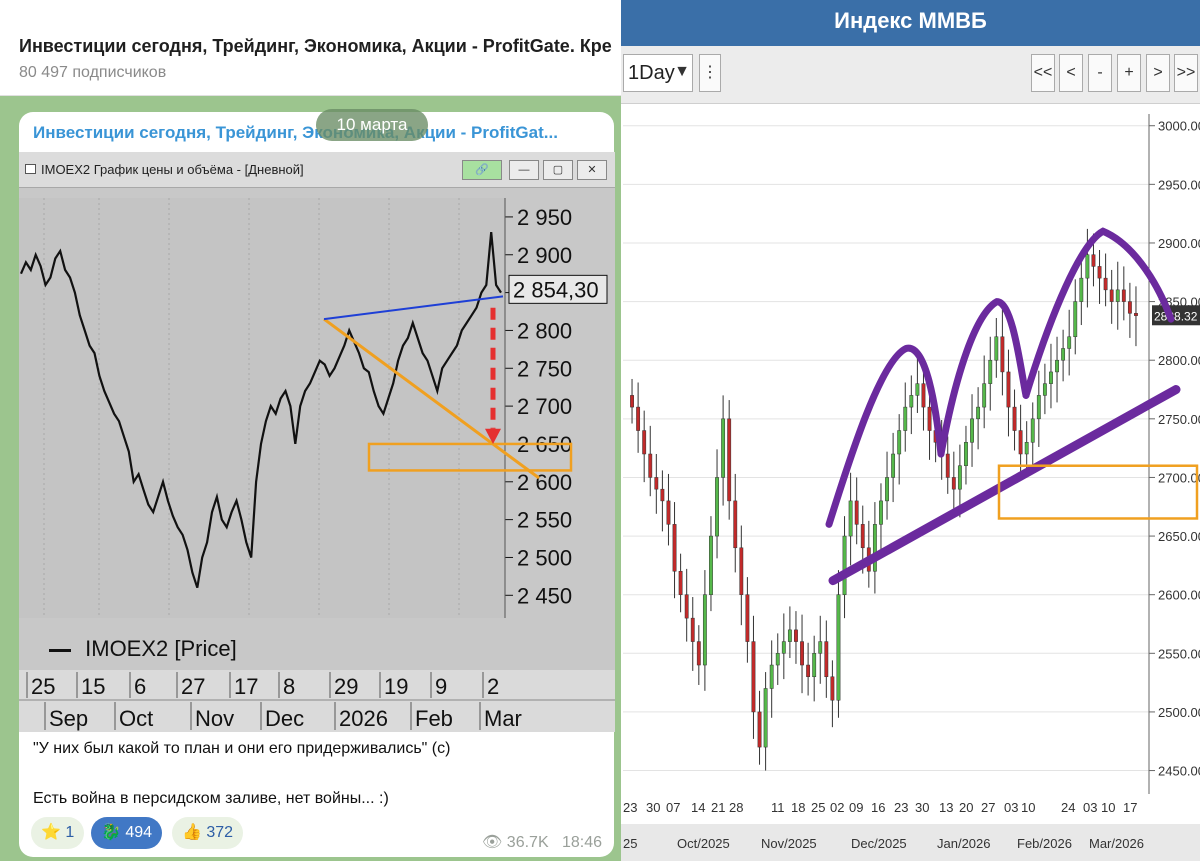 The image size is (1200, 861). Describe the element at coordinates (798, 807) in the screenshot. I see `x-day-label: 18` at that location.